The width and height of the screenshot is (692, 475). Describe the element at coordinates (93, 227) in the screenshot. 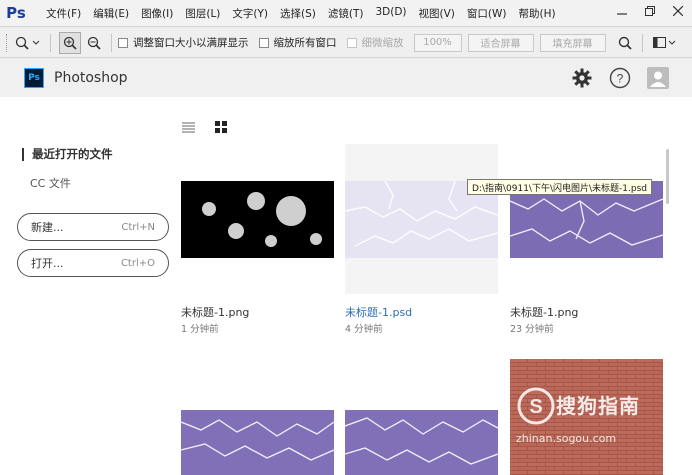

I see `new-file-button: 新建... Ctrl+N` at that location.